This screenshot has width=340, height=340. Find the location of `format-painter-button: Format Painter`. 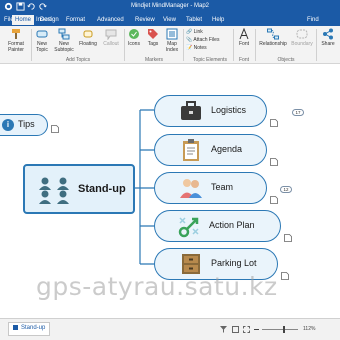

format-painter-button: Format Painter is located at coordinates (16, 40).